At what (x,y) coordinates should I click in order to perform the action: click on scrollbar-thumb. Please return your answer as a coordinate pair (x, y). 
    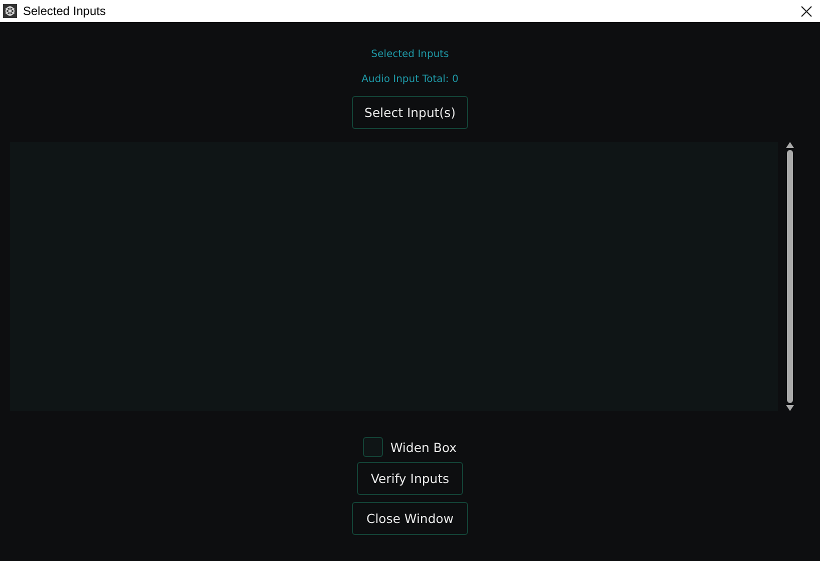
    Looking at the image, I should click on (790, 276).